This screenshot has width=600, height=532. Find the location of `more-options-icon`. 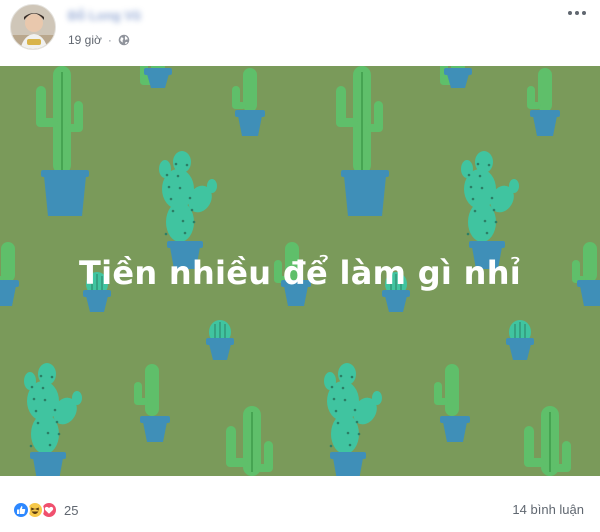

more-options-icon is located at coordinates (577, 13).